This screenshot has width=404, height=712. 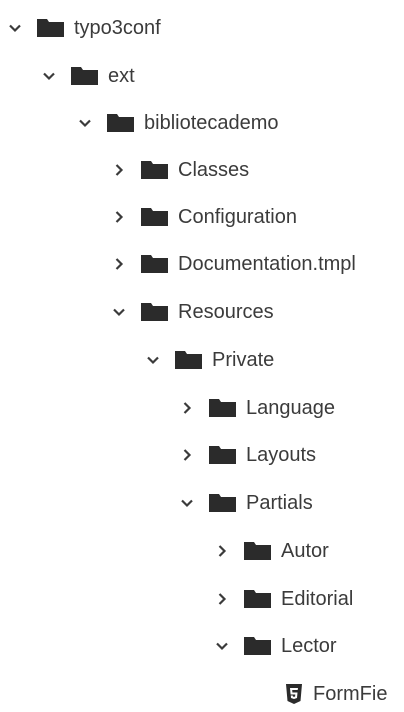 I want to click on tree-item-partials: Partials, so click(x=246, y=503).